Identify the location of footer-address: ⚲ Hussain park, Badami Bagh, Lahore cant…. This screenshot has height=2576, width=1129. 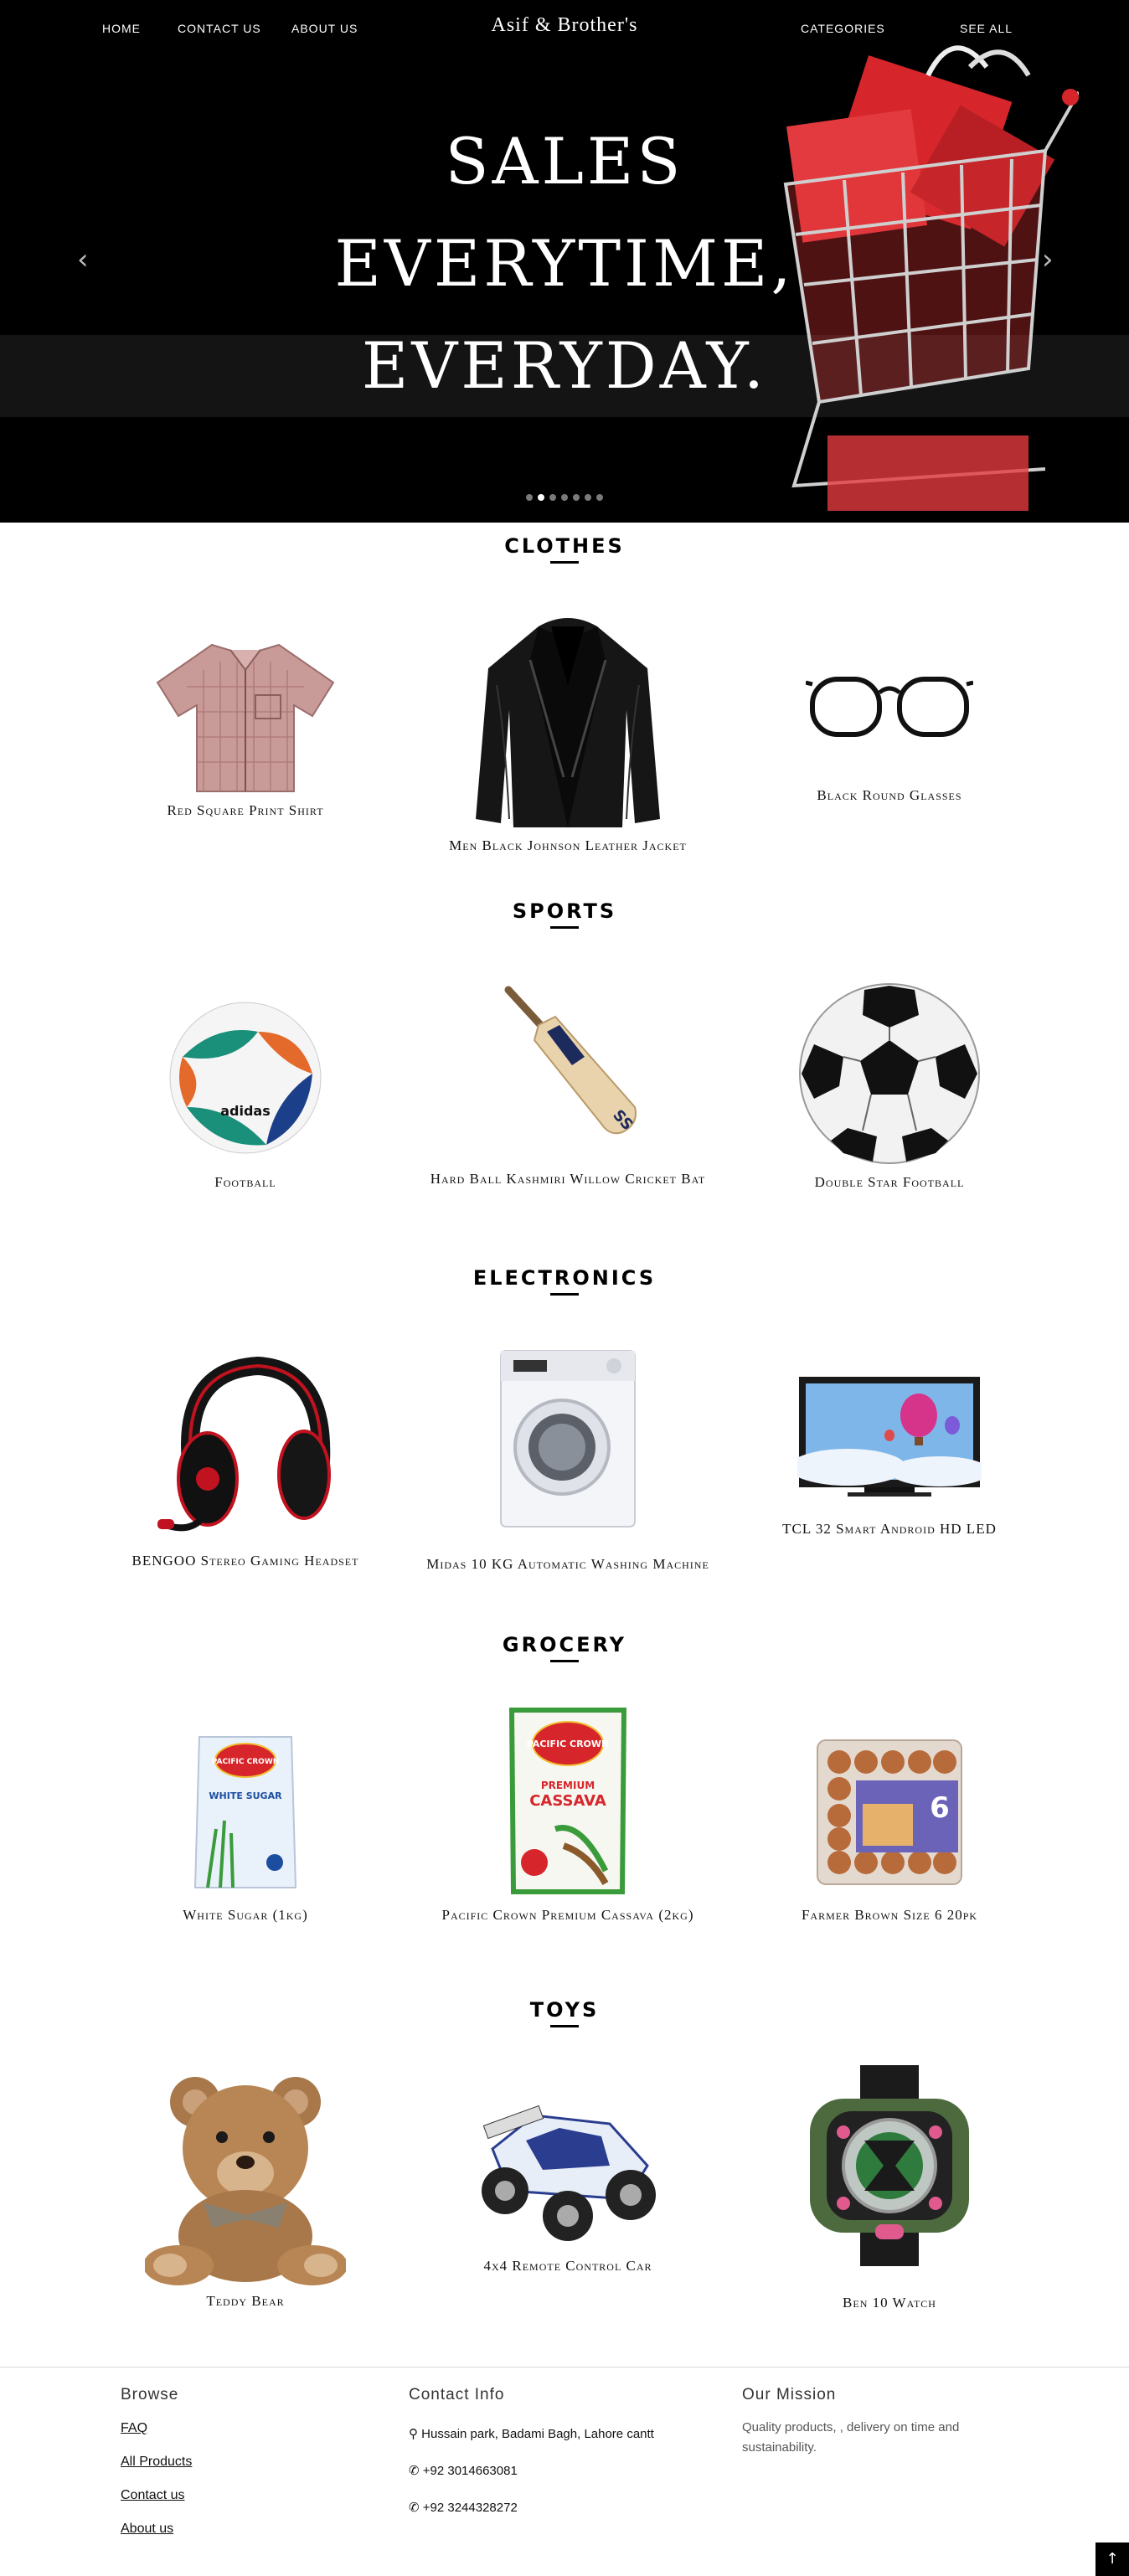
(531, 2433).